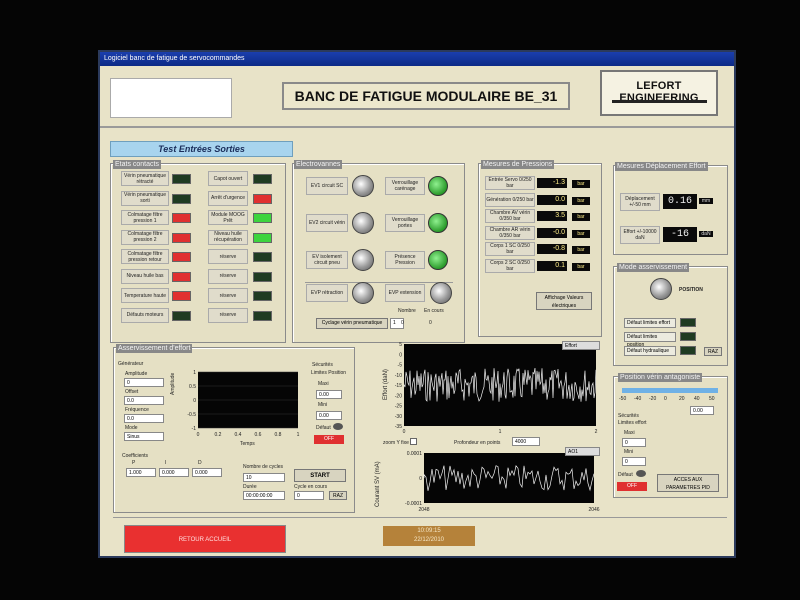 The width and height of the screenshot is (800, 600). Describe the element at coordinates (670, 390) in the screenshot. I see `antagoniste-slider-track` at that location.